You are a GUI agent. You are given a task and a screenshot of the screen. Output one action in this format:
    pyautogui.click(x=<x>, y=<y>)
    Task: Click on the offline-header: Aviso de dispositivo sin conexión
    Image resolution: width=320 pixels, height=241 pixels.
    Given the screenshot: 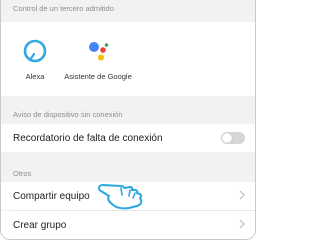 What is the action you would take?
    pyautogui.click(x=68, y=114)
    